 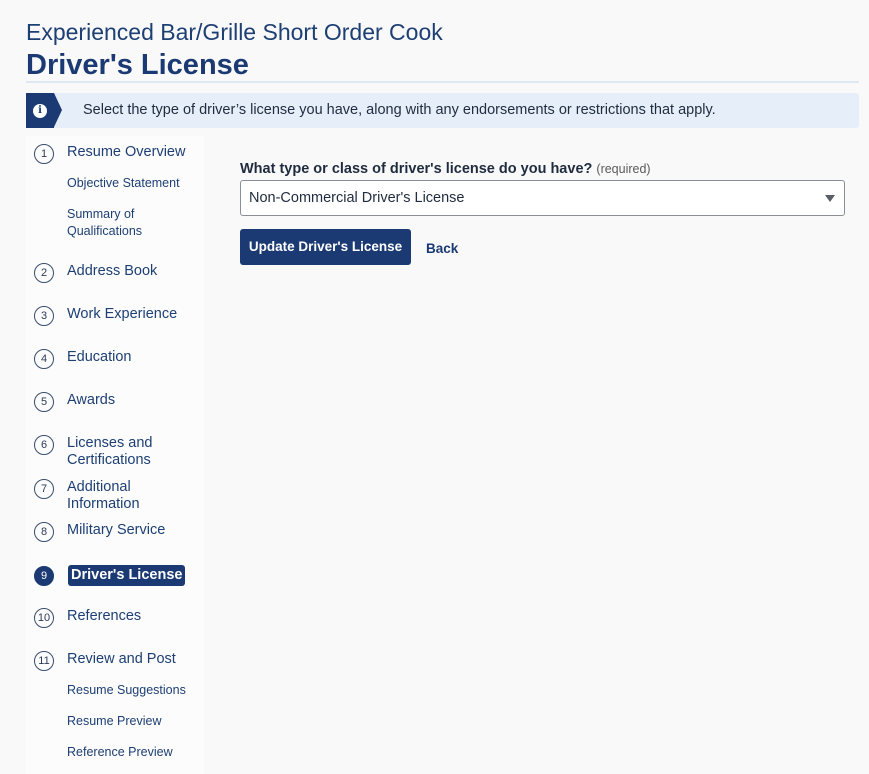 I want to click on sidebar-item-label: Awards, so click(x=137, y=400).